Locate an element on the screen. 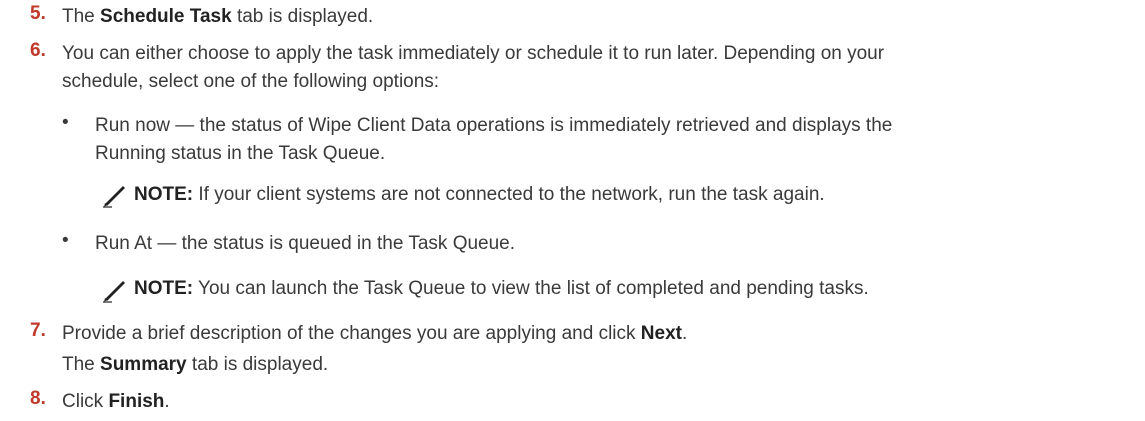 The height and width of the screenshot is (421, 1145). step-text: Click Finish. is located at coordinates (116, 401).